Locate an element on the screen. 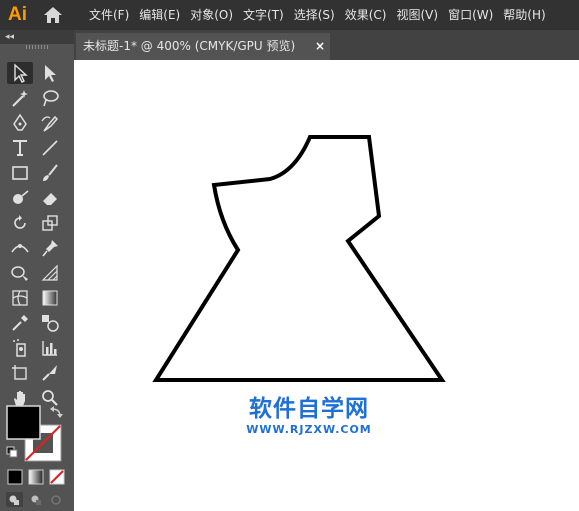  draw-inside-icon is located at coordinates (56, 500).